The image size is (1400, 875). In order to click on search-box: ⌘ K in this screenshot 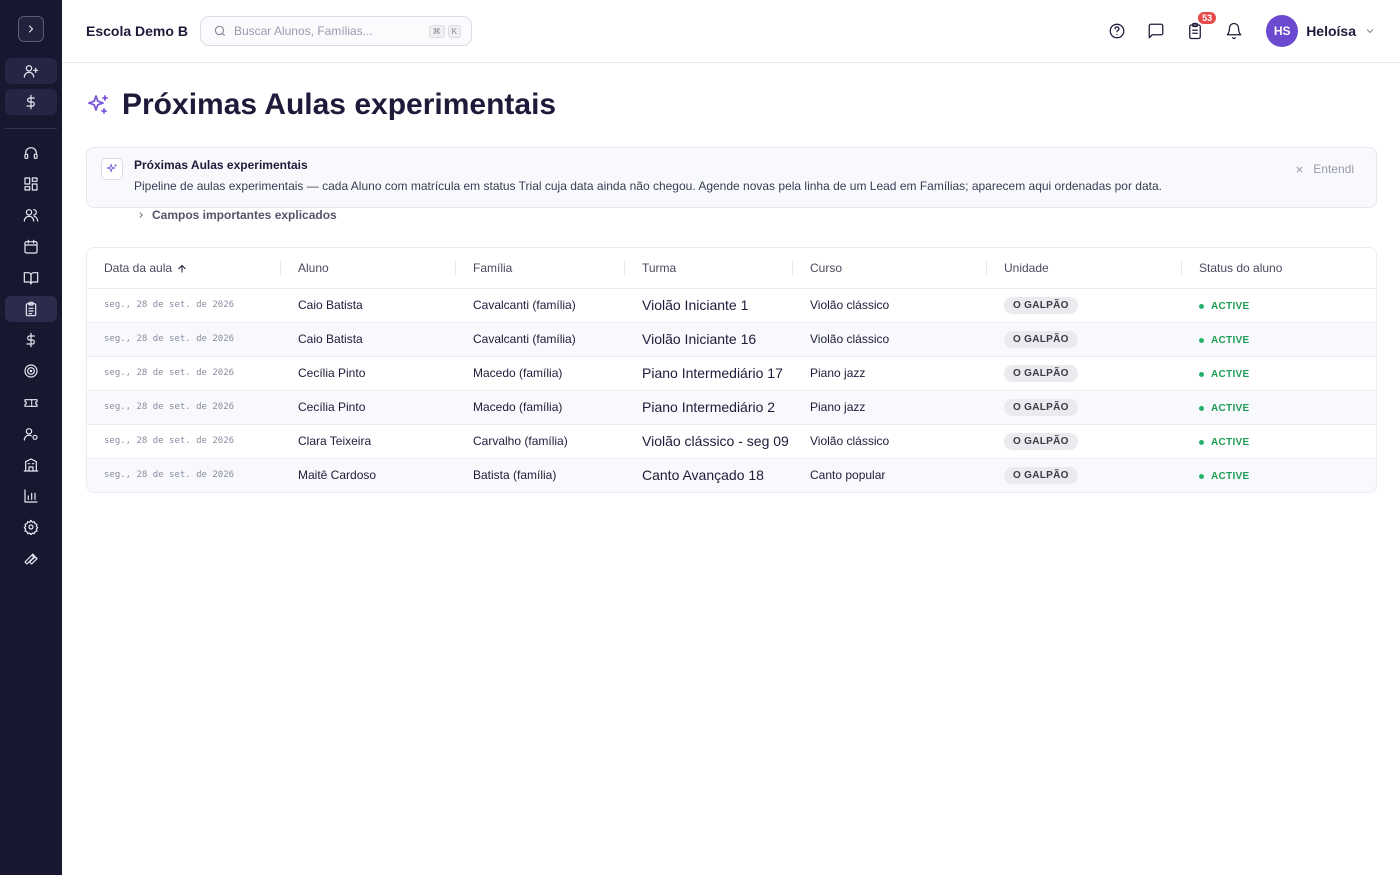, I will do `click(335, 31)`.